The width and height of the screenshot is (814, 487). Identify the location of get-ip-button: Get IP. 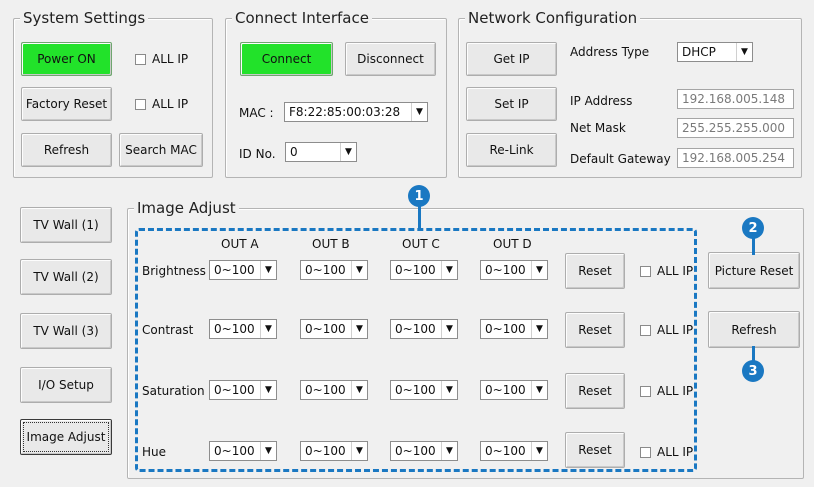
(511, 59).